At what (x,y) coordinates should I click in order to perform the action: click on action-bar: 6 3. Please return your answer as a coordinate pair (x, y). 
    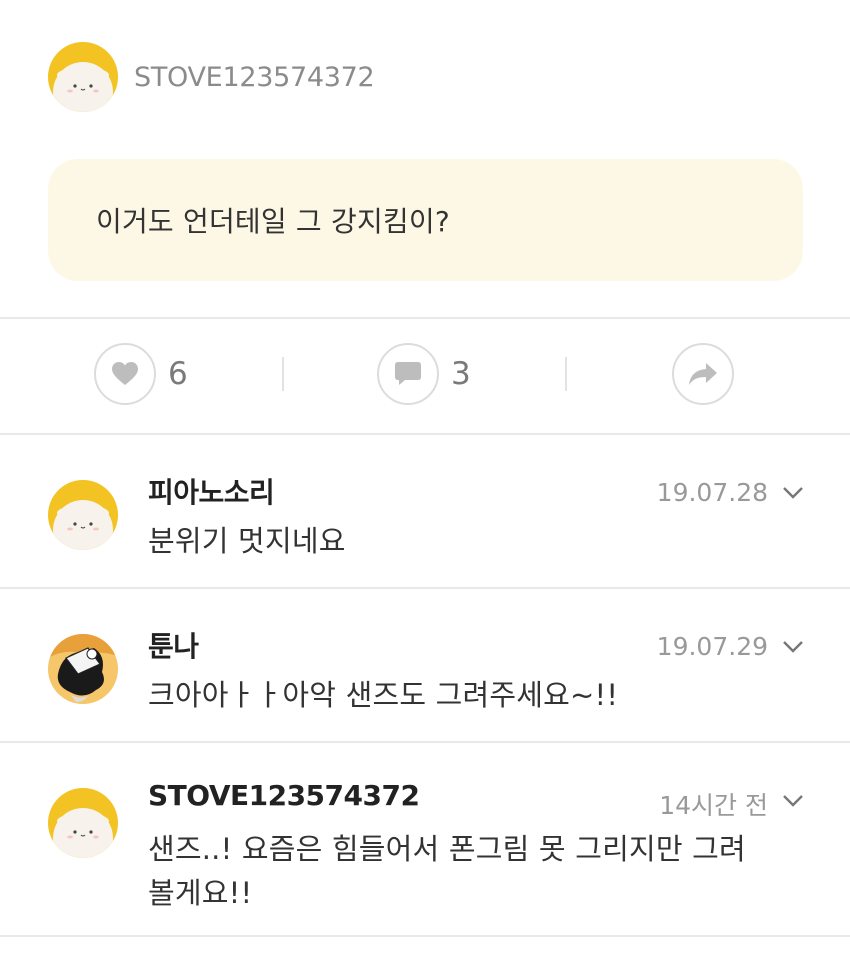
    Looking at the image, I should click on (425, 377).